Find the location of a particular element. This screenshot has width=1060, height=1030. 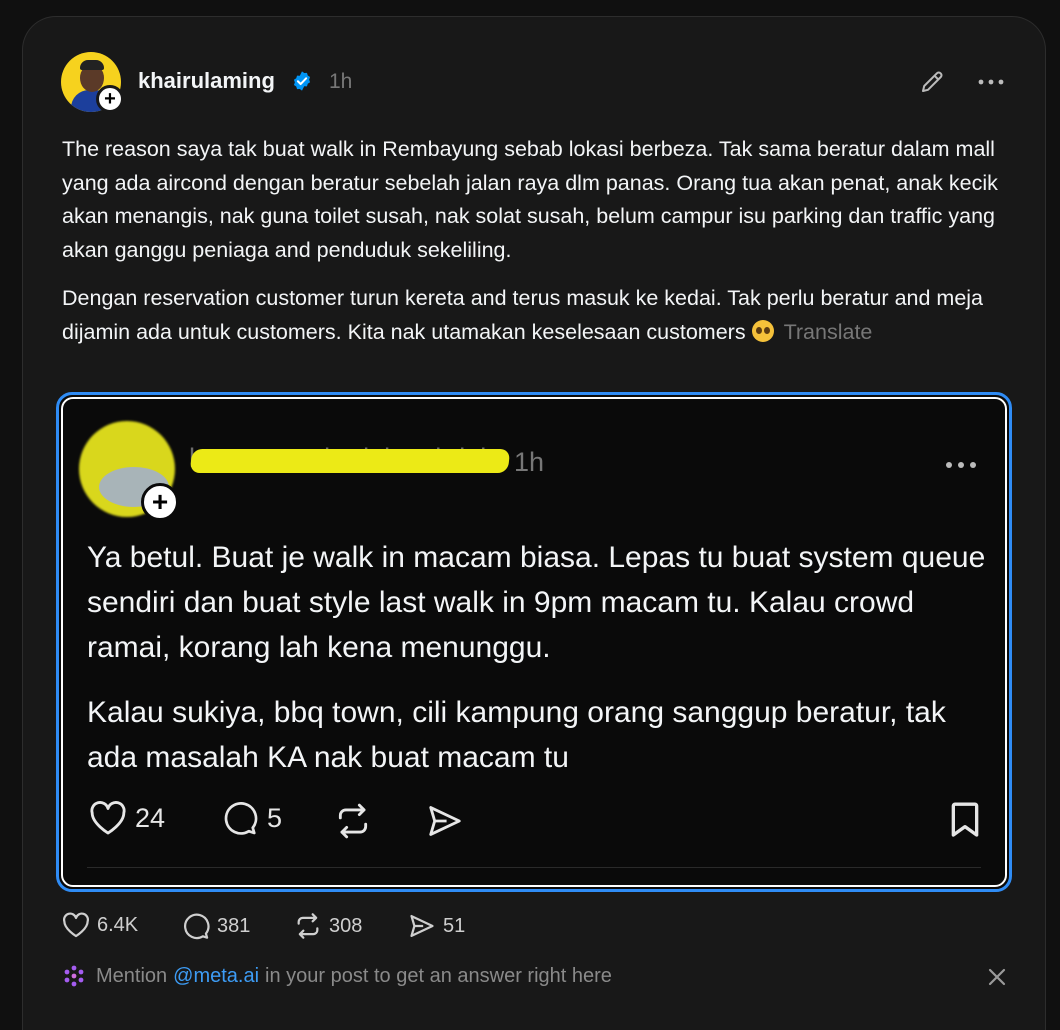

meta-ai-icon is located at coordinates (74, 976).